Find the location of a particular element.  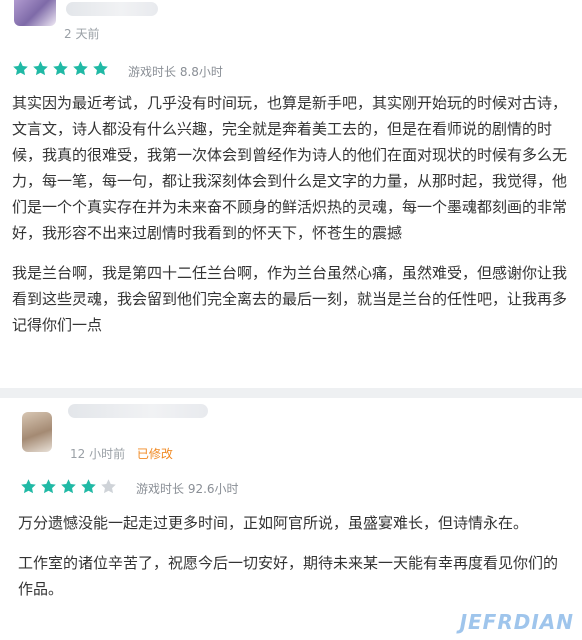

watermark-logo: JEFRDIAN is located at coordinates (516, 622).